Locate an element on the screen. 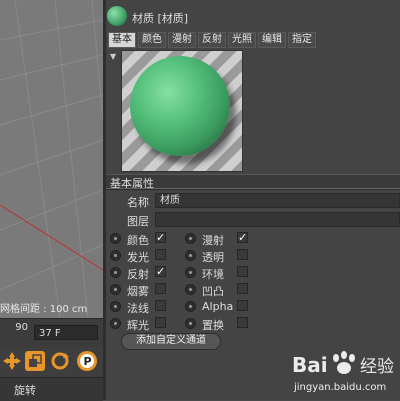  channel-transparency-checkbox is located at coordinates (242, 254).